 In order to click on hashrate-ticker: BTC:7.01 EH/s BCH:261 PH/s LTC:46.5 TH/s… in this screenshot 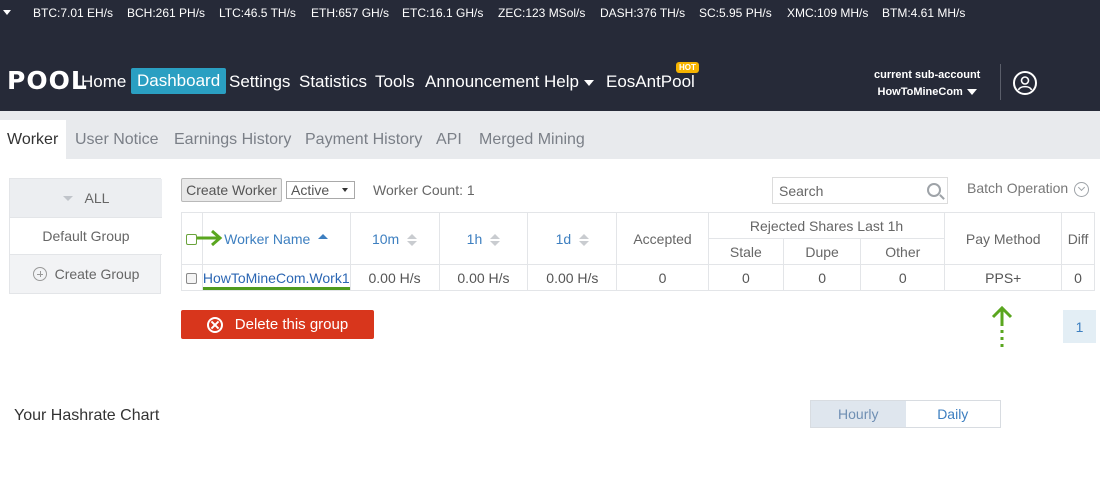, I will do `click(550, 13)`.